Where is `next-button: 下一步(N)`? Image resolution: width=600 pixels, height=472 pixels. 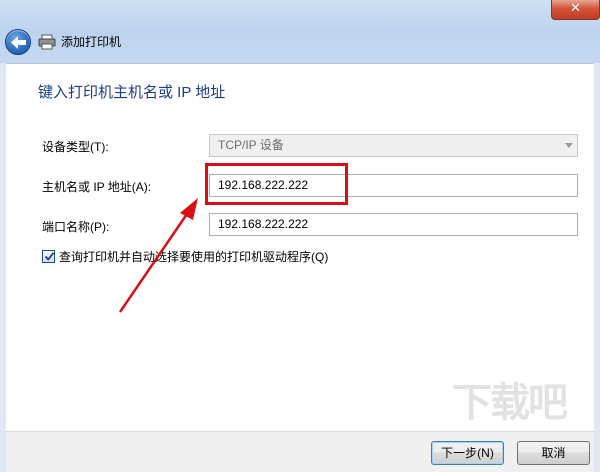
next-button: 下一步(N) is located at coordinates (467, 453).